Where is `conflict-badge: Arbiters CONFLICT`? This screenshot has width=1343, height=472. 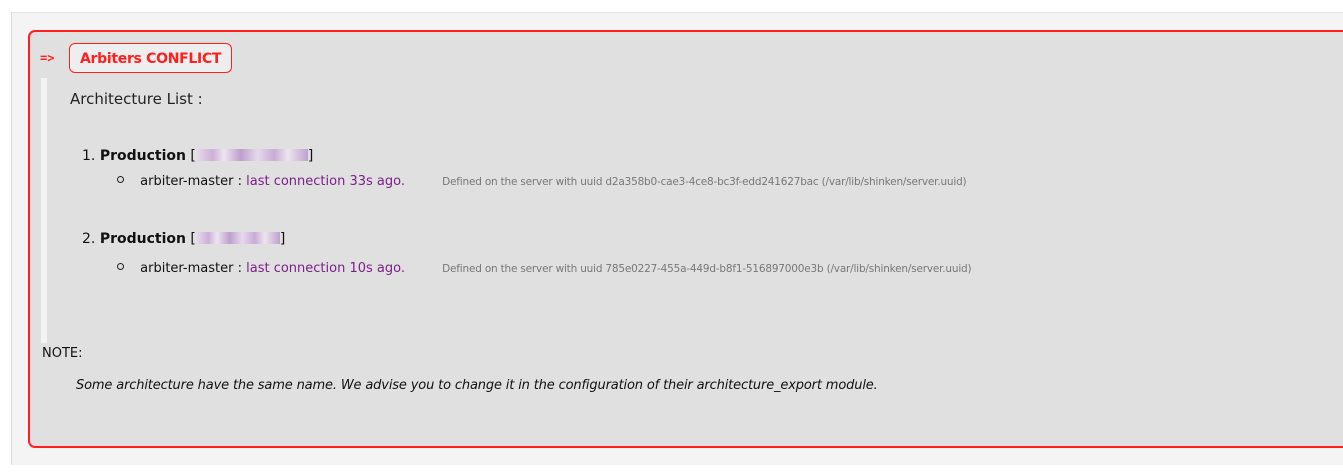
conflict-badge: Arbiters CONFLICT is located at coordinates (151, 58).